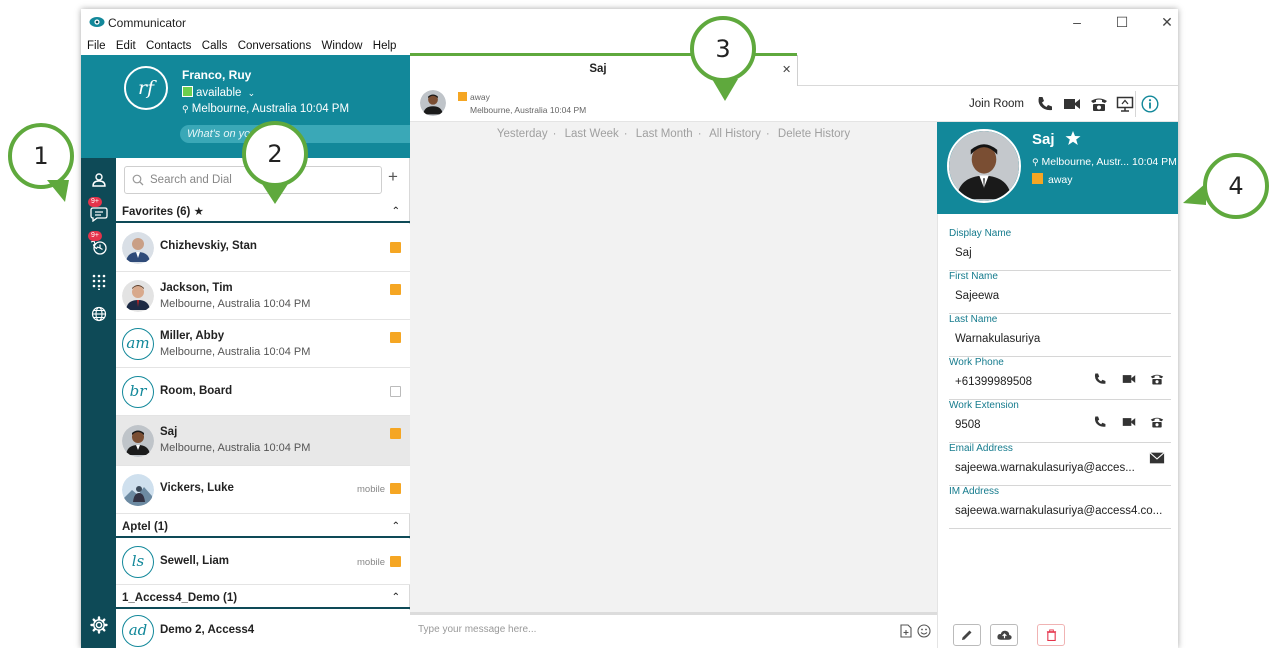  I want to click on close-tab-button: ✕, so click(786, 69).